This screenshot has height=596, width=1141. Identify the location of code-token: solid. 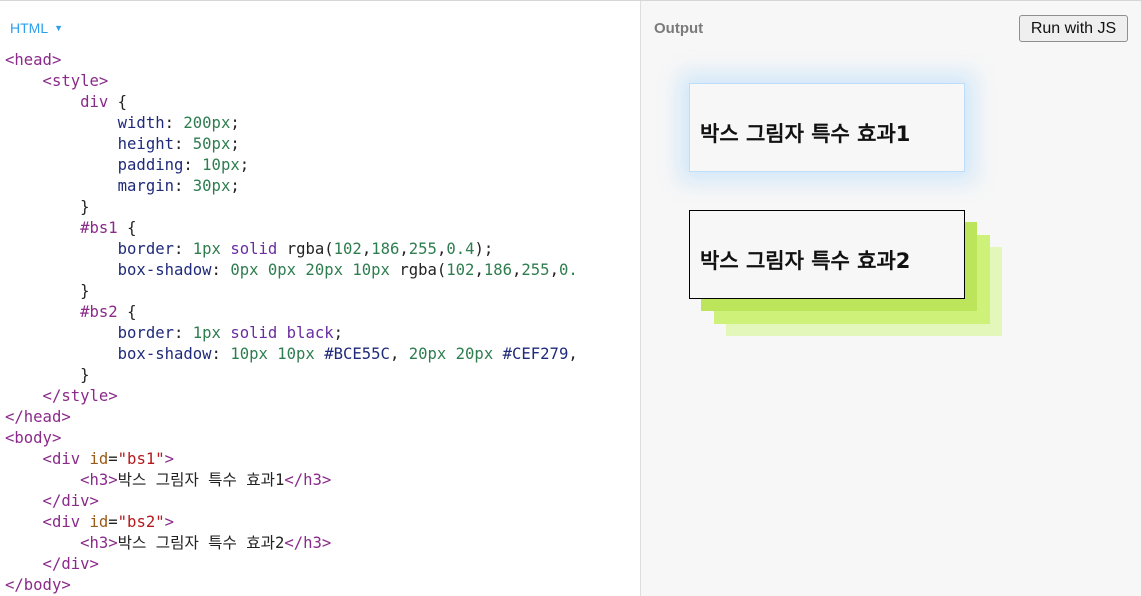
(258, 249).